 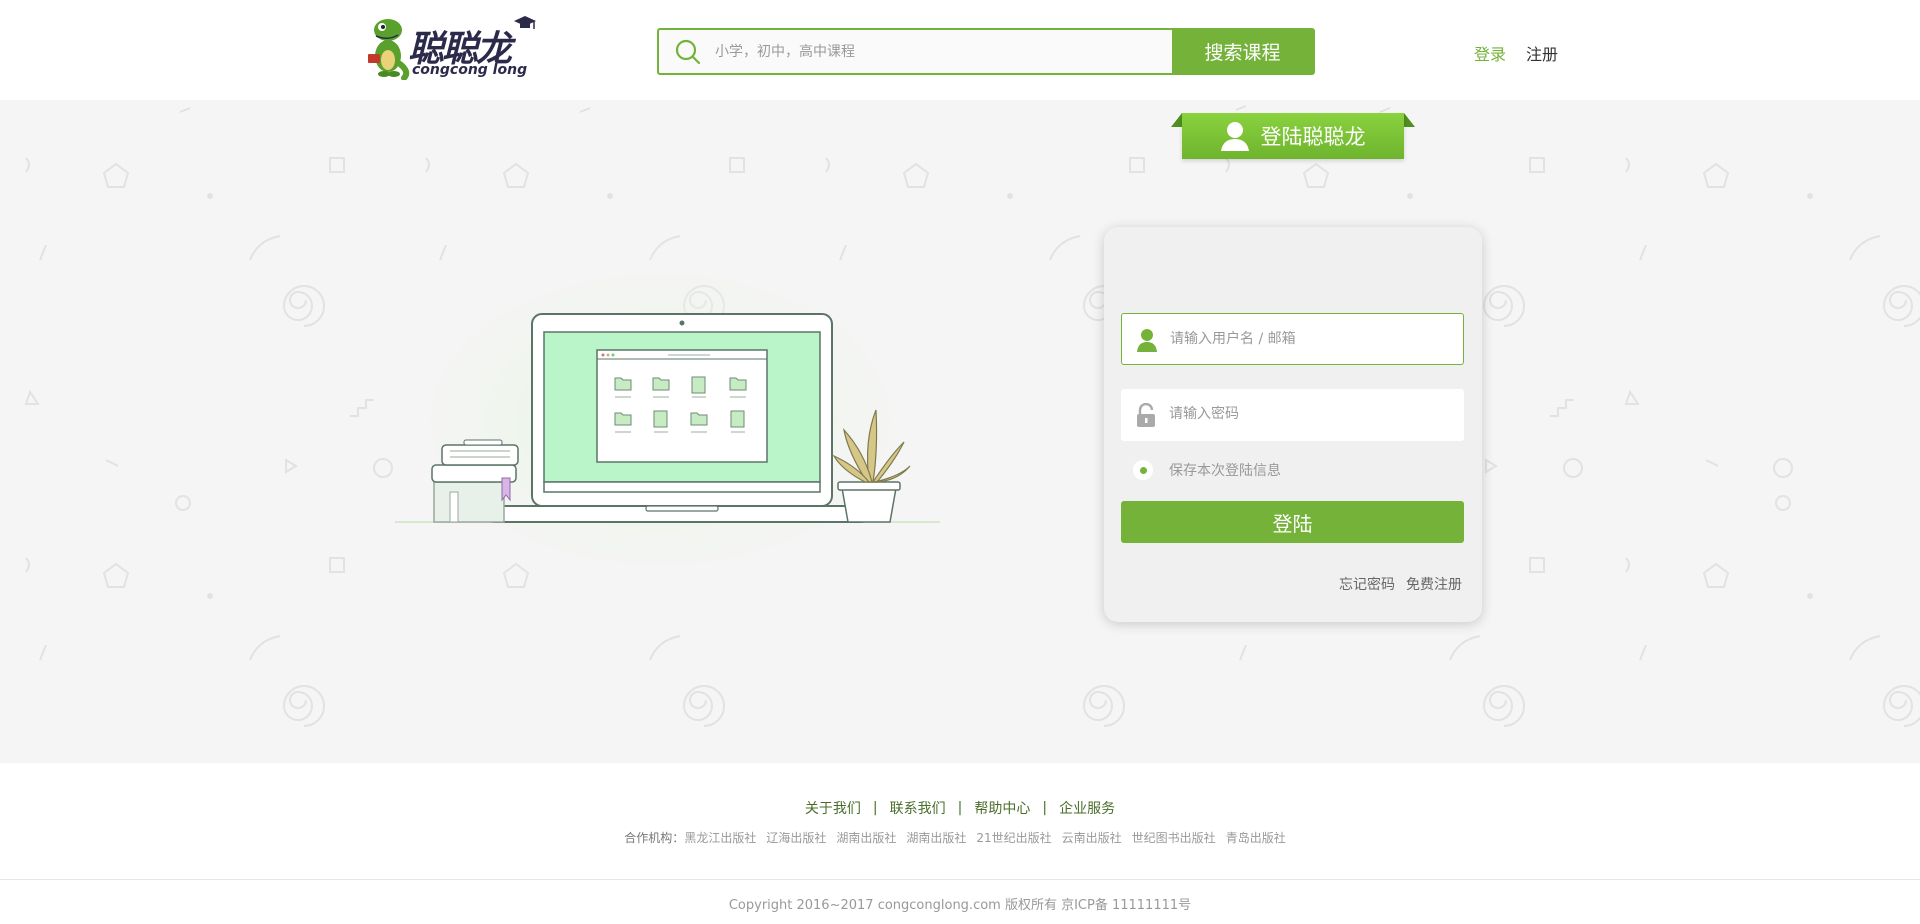 What do you see at coordinates (1409, 120) in the screenshot?
I see `ribbon-fold-right` at bounding box center [1409, 120].